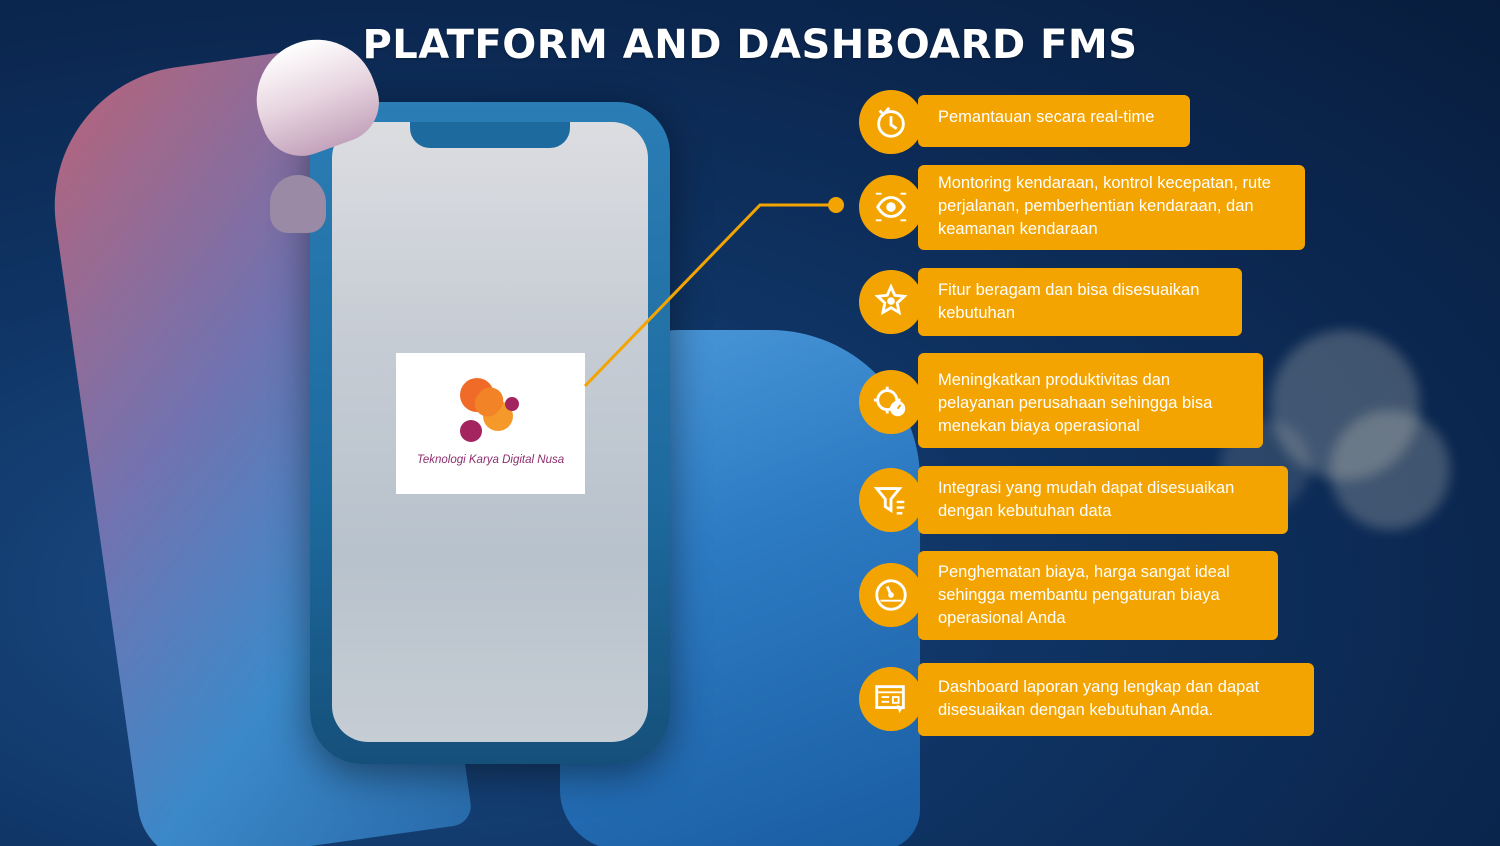  What do you see at coordinates (891, 500) in the screenshot?
I see `funnel-integration-icon` at bounding box center [891, 500].